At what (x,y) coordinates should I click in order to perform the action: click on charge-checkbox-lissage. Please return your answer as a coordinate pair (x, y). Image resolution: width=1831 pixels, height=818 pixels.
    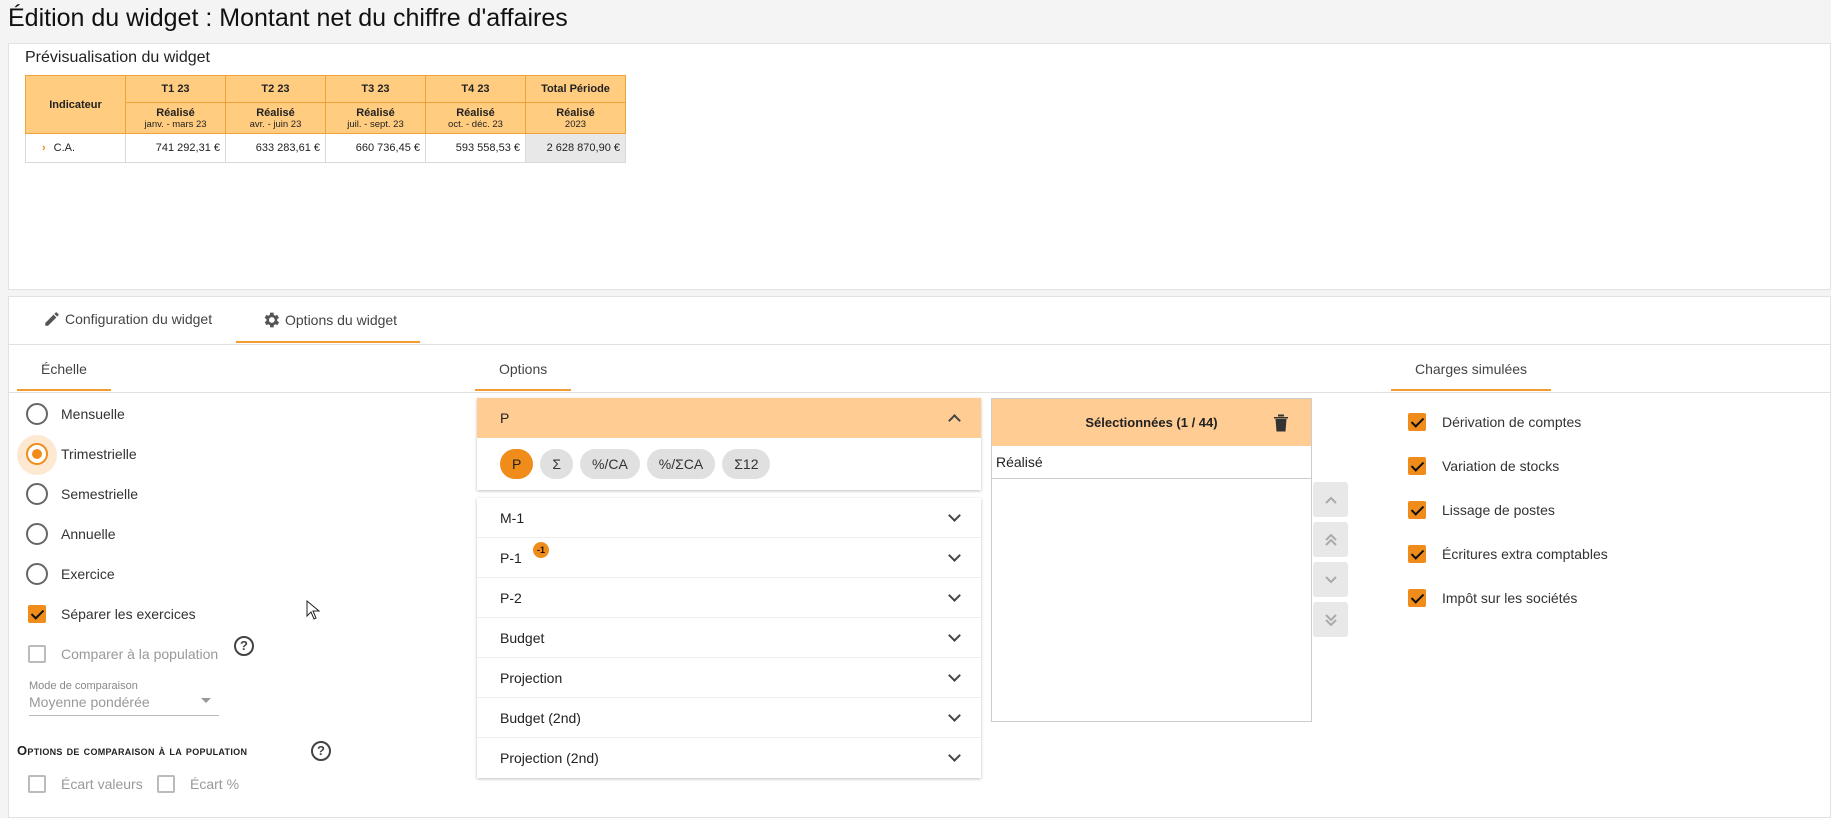
    Looking at the image, I should click on (1417, 510).